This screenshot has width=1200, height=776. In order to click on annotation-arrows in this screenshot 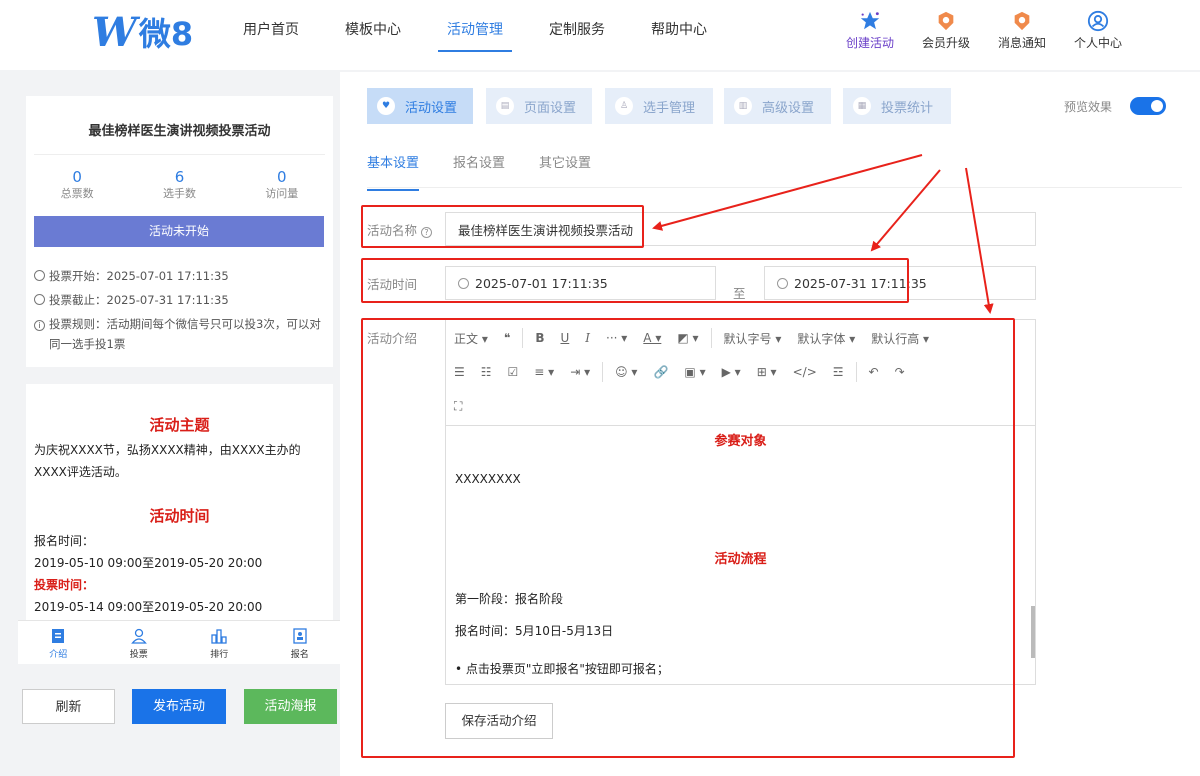, I will do `click(823, 234)`.